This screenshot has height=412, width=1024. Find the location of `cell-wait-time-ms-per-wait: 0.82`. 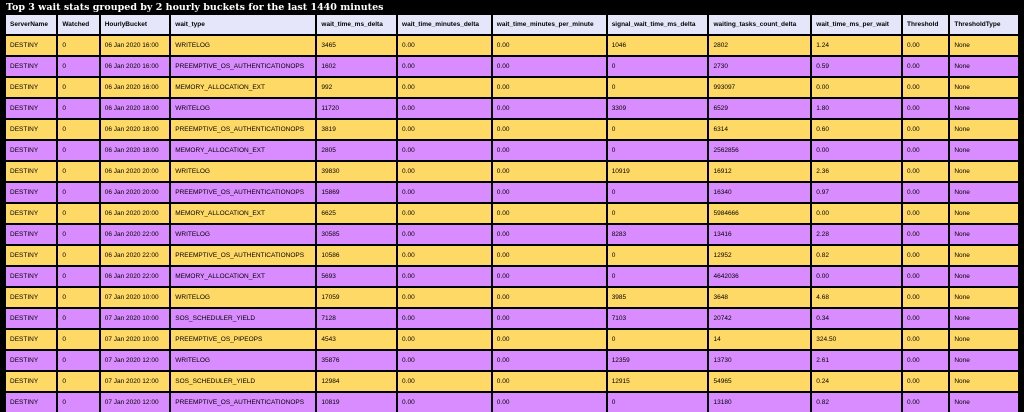

cell-wait-time-ms-per-wait: 0.82 is located at coordinates (856, 402).